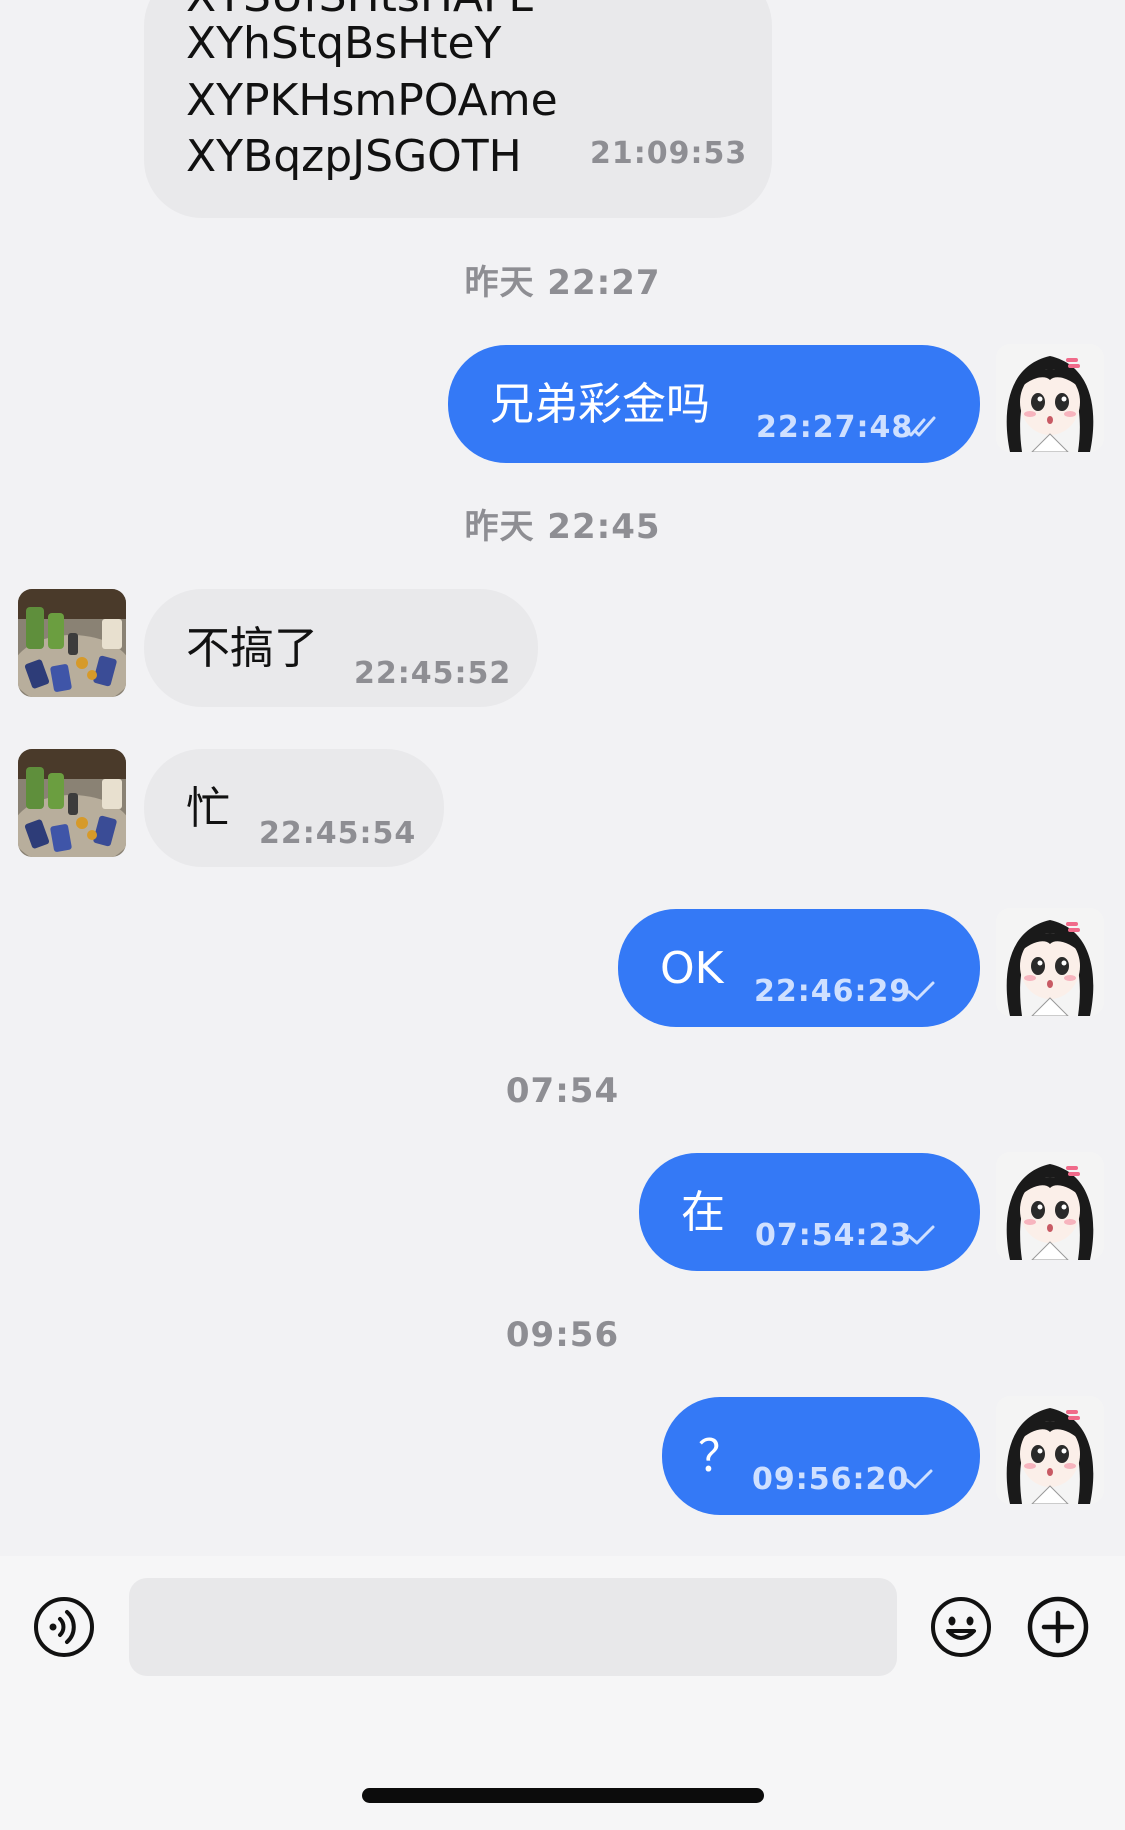  I want to click on message-bubble-outgoing: OK 22:46:29, so click(799, 968).